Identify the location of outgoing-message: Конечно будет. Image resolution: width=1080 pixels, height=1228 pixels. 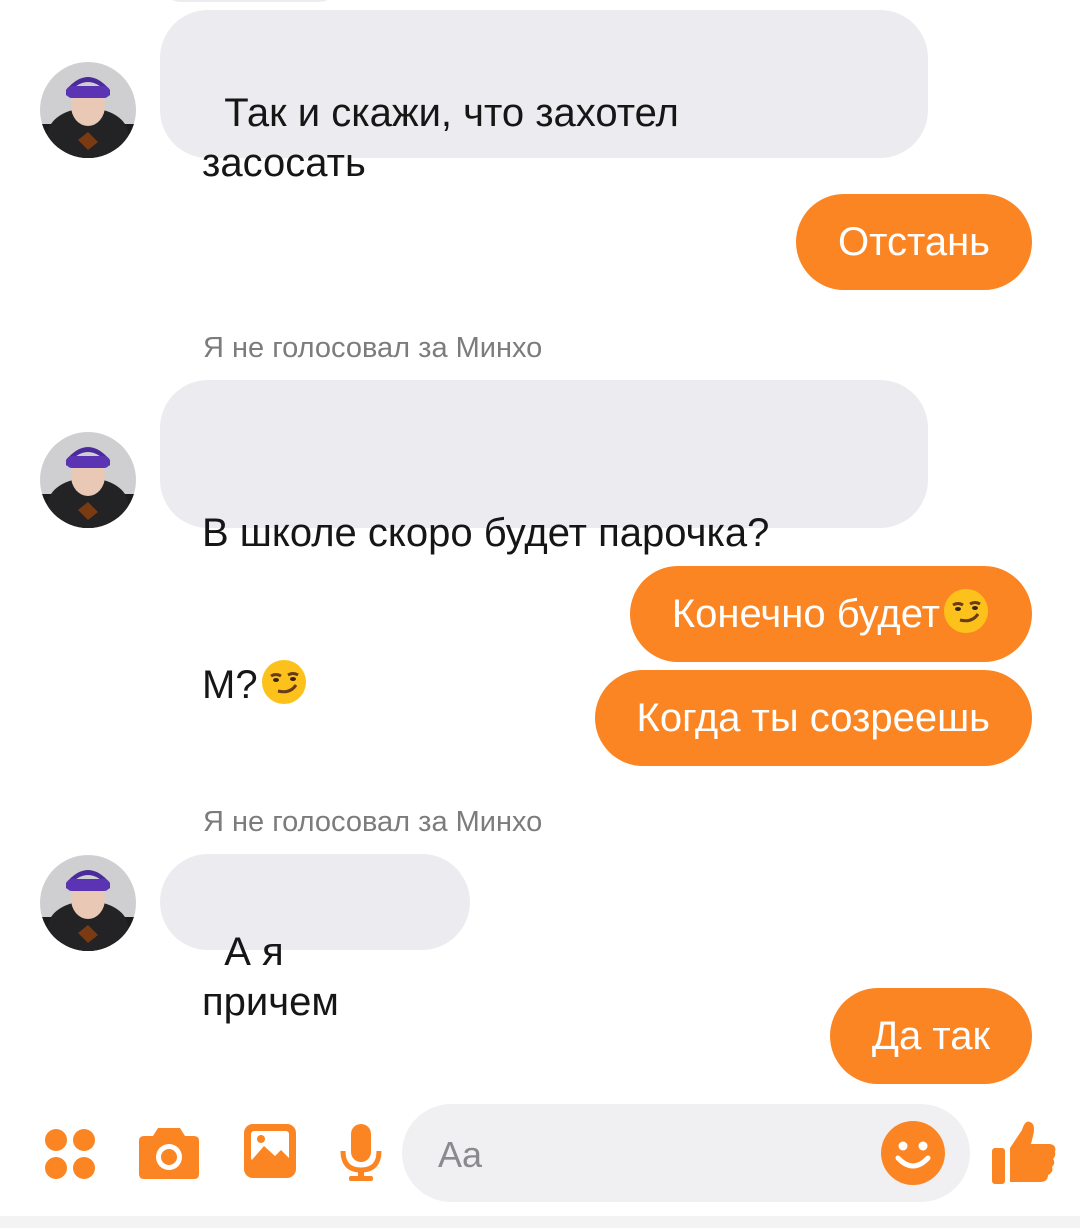
(830, 614).